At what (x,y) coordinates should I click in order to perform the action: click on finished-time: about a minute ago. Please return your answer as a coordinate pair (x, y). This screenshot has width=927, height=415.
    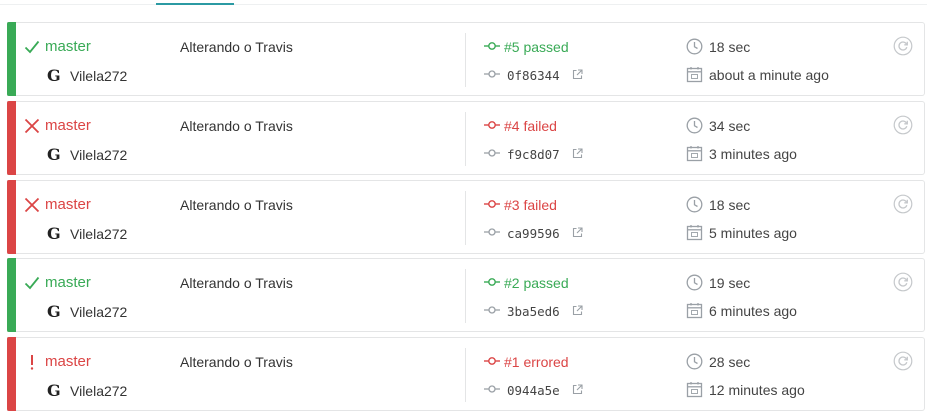
    Looking at the image, I should click on (769, 75).